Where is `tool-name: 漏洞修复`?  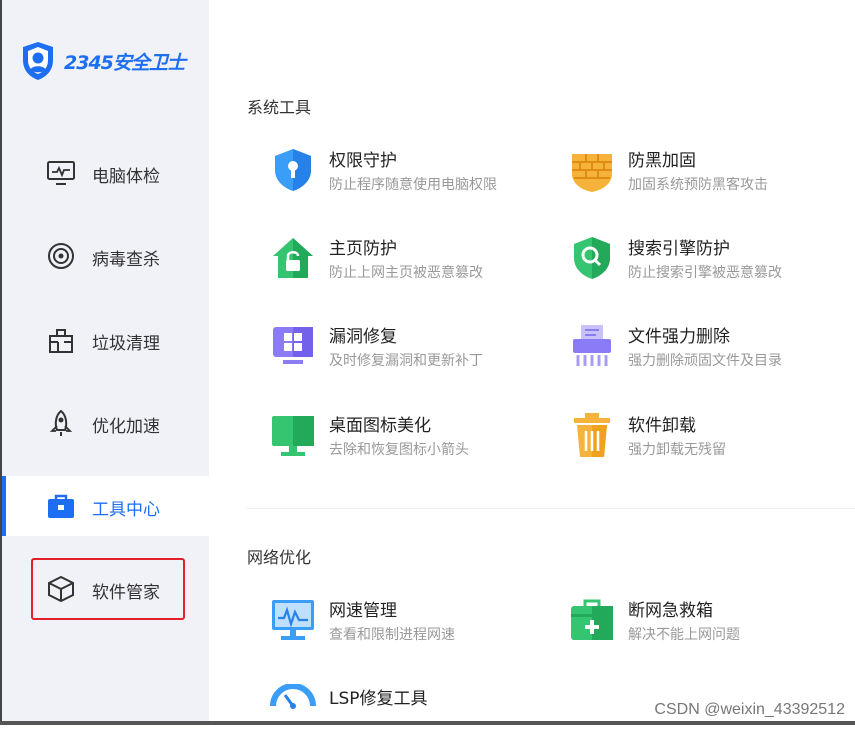
tool-name: 漏洞修复 is located at coordinates (363, 337).